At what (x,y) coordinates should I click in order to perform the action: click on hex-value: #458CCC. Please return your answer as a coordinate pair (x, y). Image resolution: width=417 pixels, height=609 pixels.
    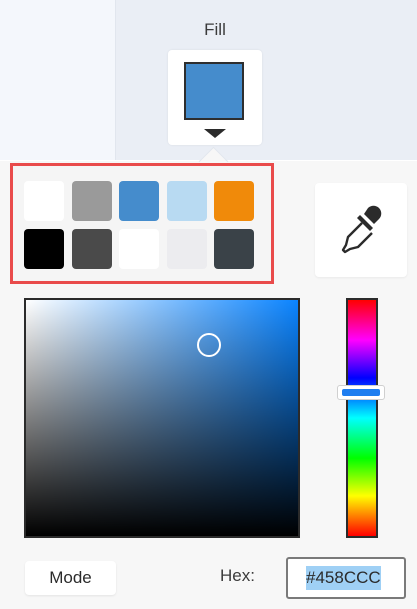
    Looking at the image, I should click on (343, 578).